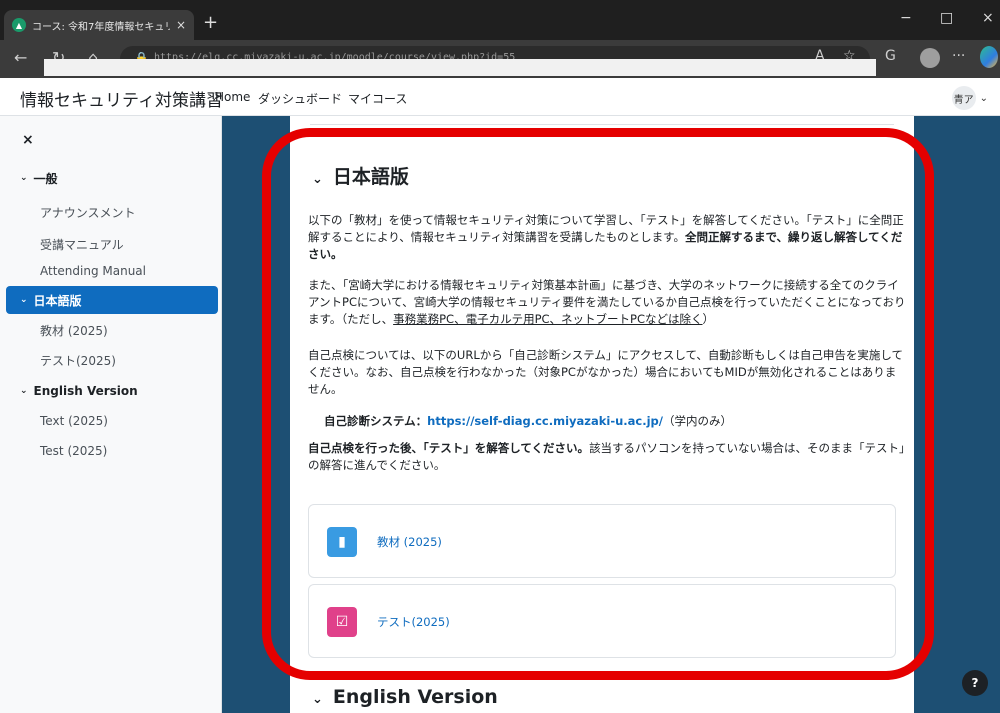 The image size is (1000, 713). I want to click on drawer-item-manual-en: Attending Manual, so click(112, 271).